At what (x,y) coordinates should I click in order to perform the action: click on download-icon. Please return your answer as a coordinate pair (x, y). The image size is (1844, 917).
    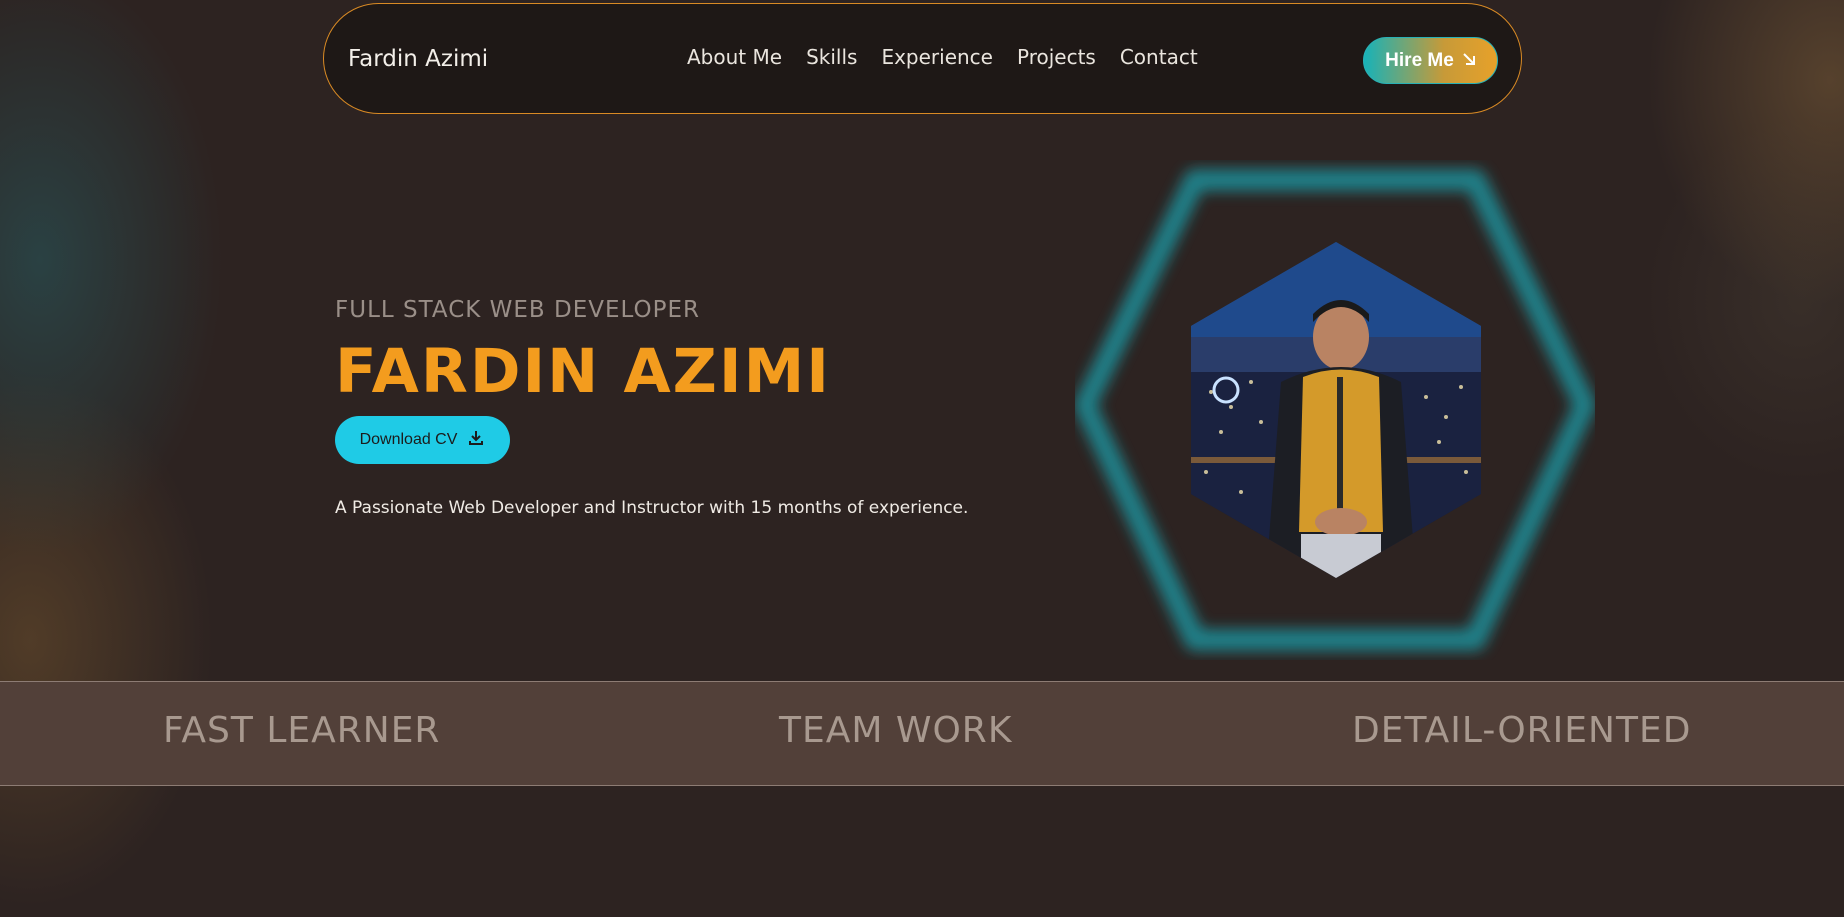
    Looking at the image, I should click on (476, 440).